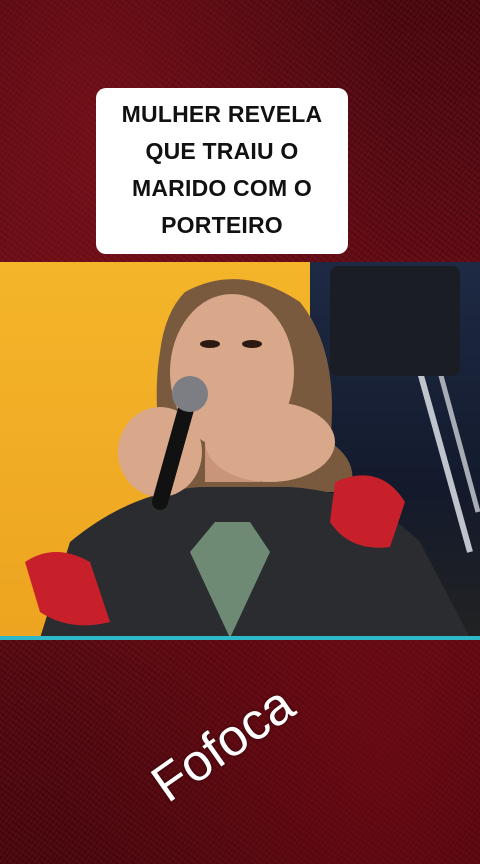  Describe the element at coordinates (395, 321) in the screenshot. I see `camera-icon` at that location.